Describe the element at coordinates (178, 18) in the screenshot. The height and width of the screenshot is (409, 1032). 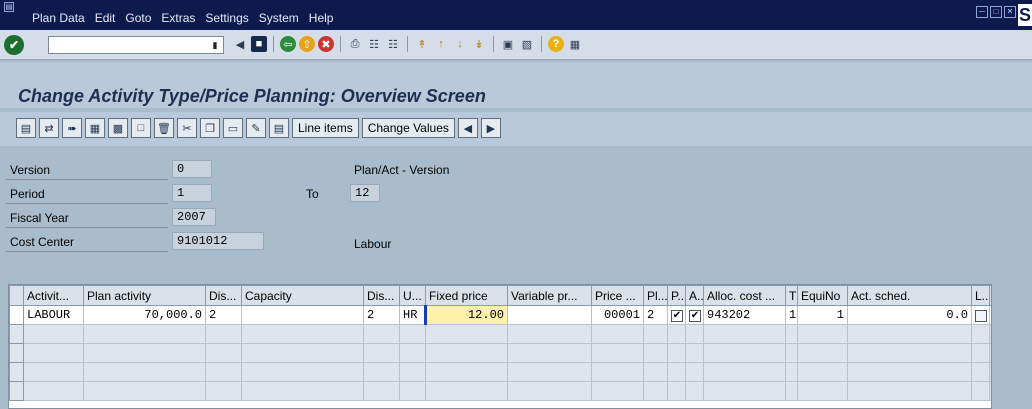
I see `menu-extras: Extras` at that location.